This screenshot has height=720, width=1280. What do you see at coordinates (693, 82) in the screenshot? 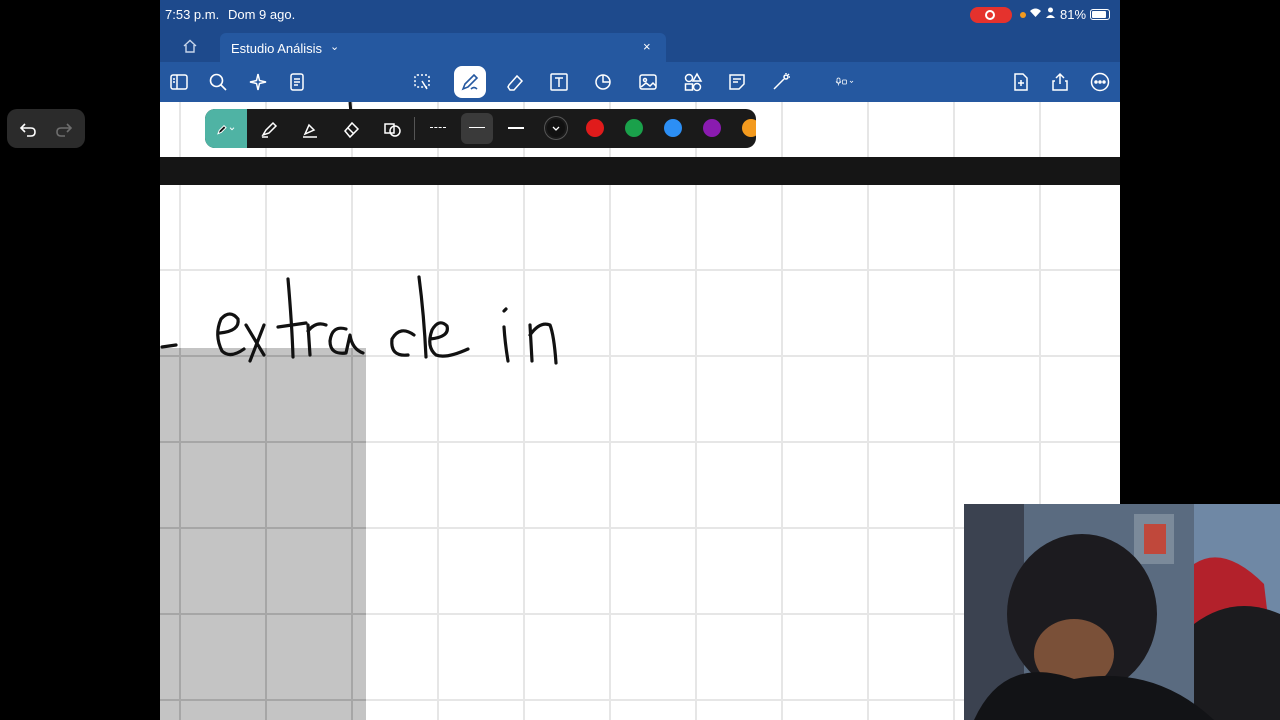
I see `elements-icon` at bounding box center [693, 82].